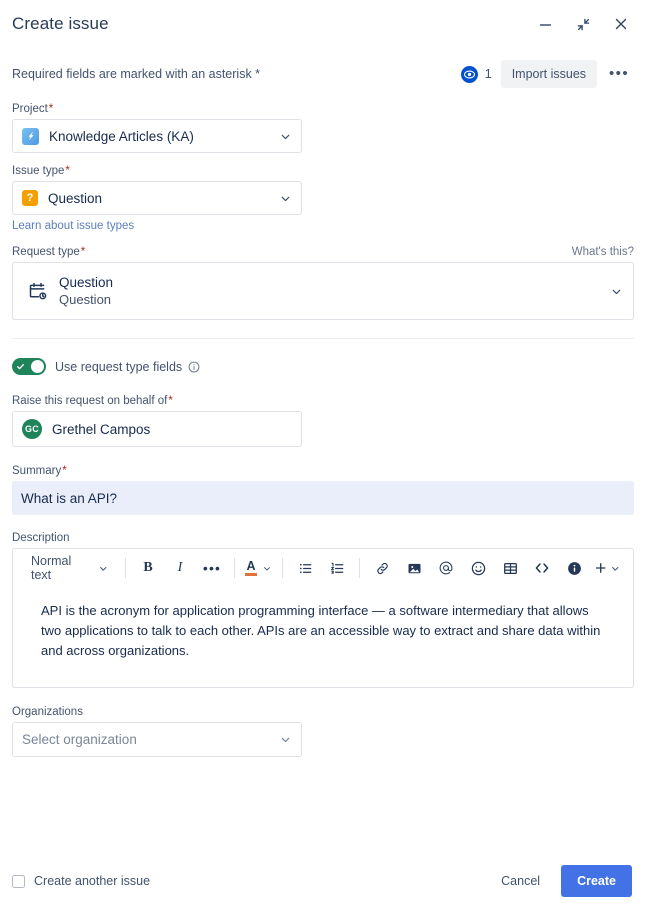 This screenshot has height=908, width=646. I want to click on emoji-icon, so click(478, 568).